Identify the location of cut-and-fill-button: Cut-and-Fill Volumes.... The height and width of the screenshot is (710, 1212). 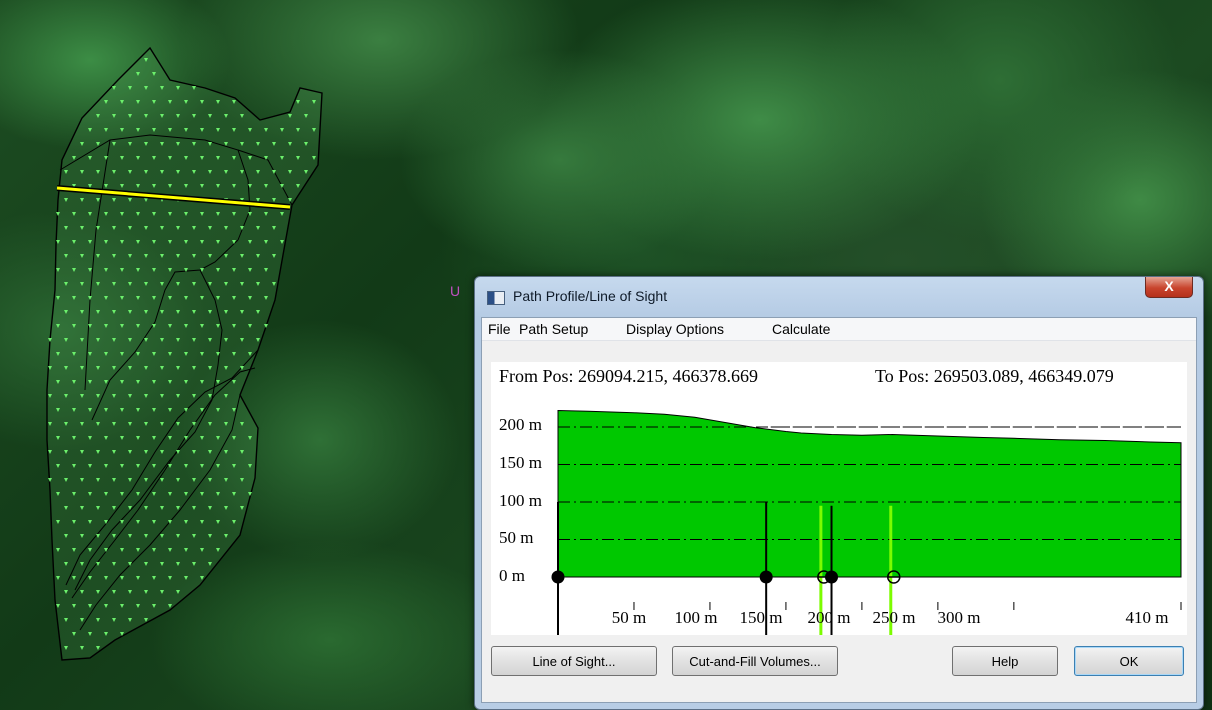
(755, 661).